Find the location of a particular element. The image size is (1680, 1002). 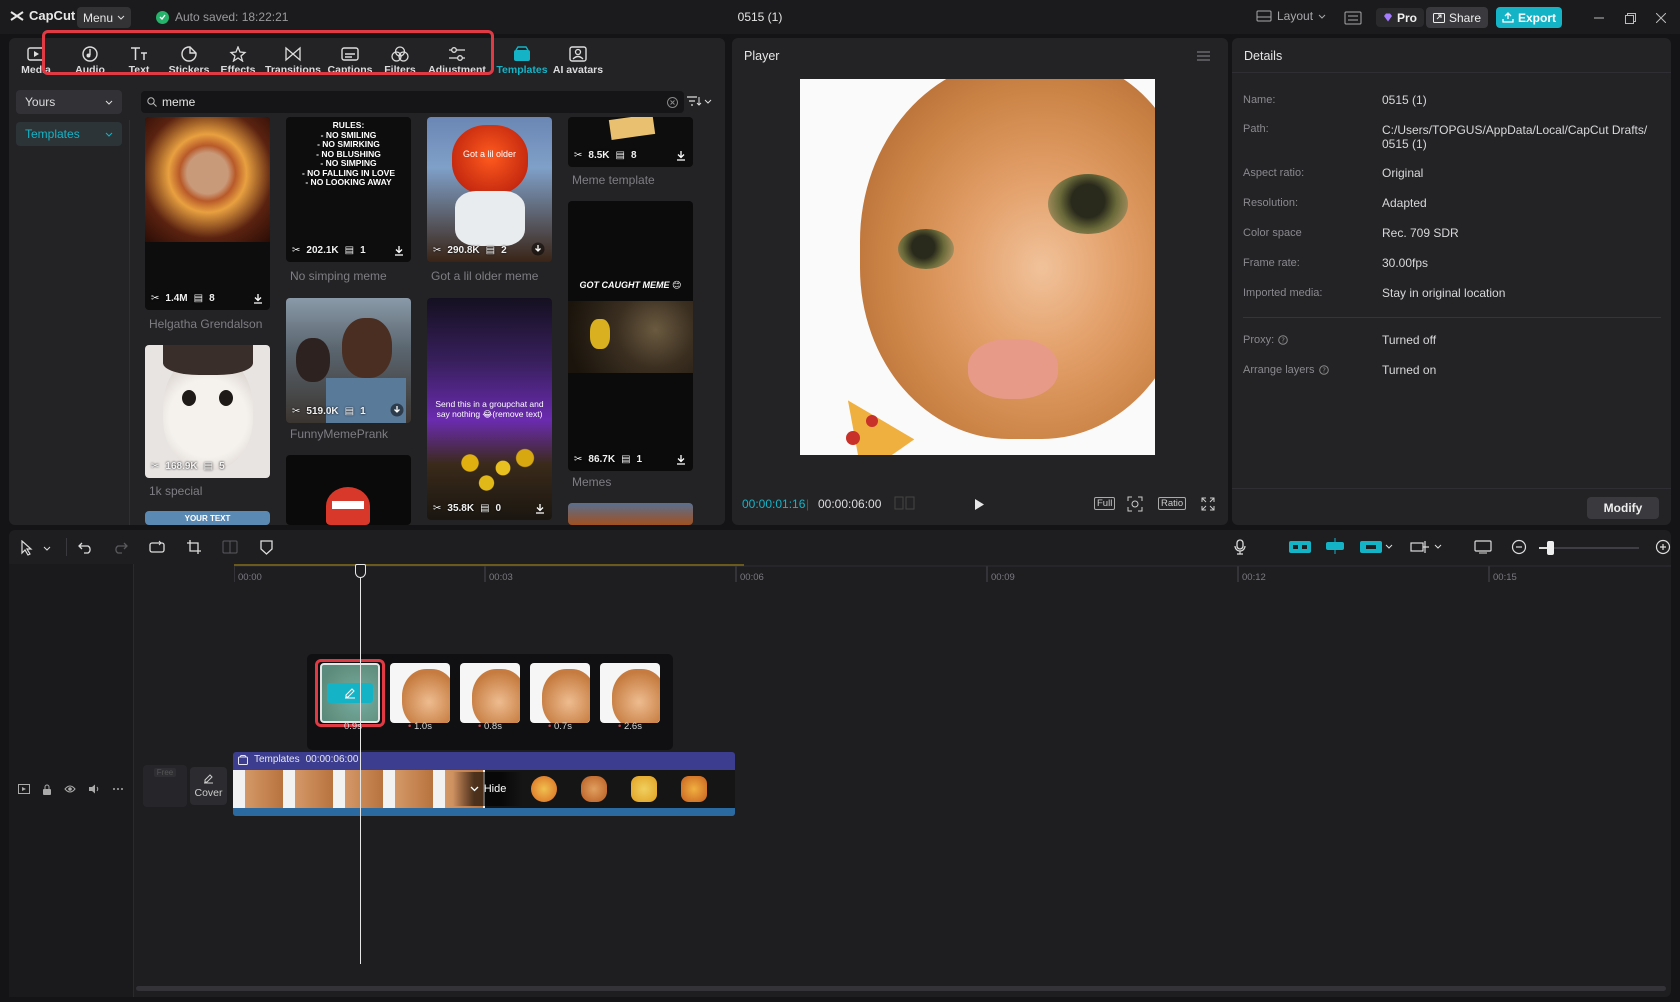

clip-duration: • 2.6s is located at coordinates (630, 726).